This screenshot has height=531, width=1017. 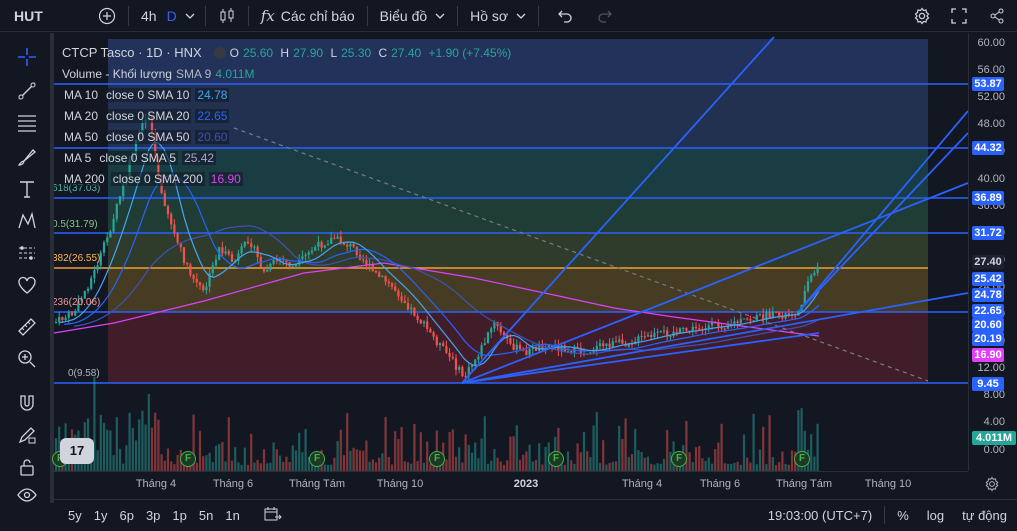 I want to click on redo-button, so click(x=605, y=16).